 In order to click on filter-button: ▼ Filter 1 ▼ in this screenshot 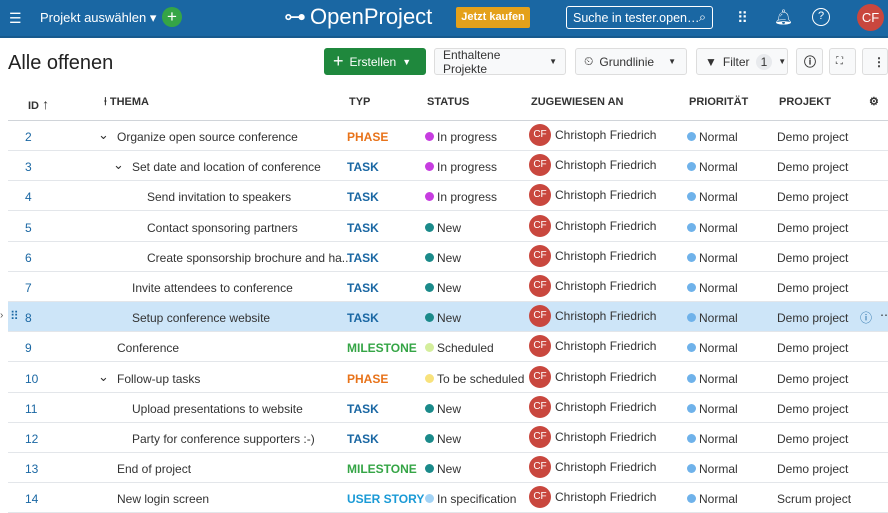, I will do `click(742, 61)`.